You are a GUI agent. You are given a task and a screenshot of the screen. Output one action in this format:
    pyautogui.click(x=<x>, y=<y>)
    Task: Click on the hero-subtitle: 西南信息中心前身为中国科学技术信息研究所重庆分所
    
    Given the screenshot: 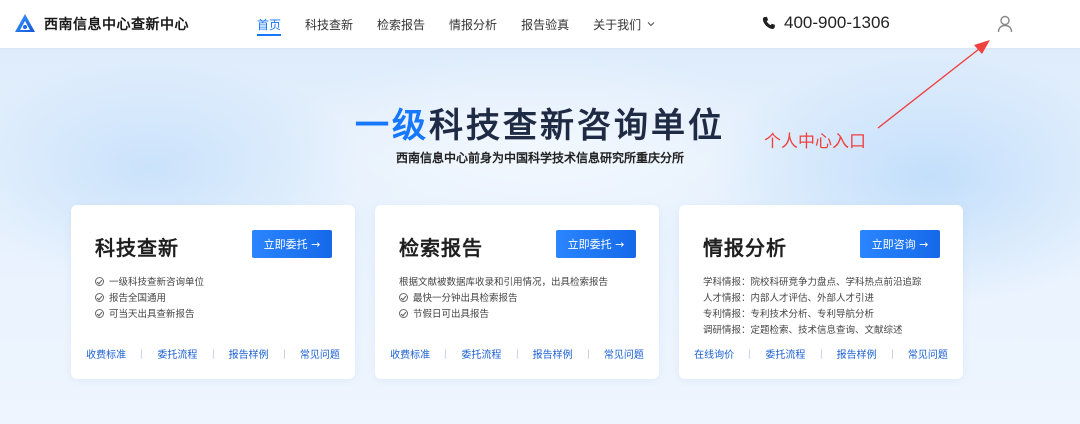 What is the action you would take?
    pyautogui.click(x=539, y=158)
    